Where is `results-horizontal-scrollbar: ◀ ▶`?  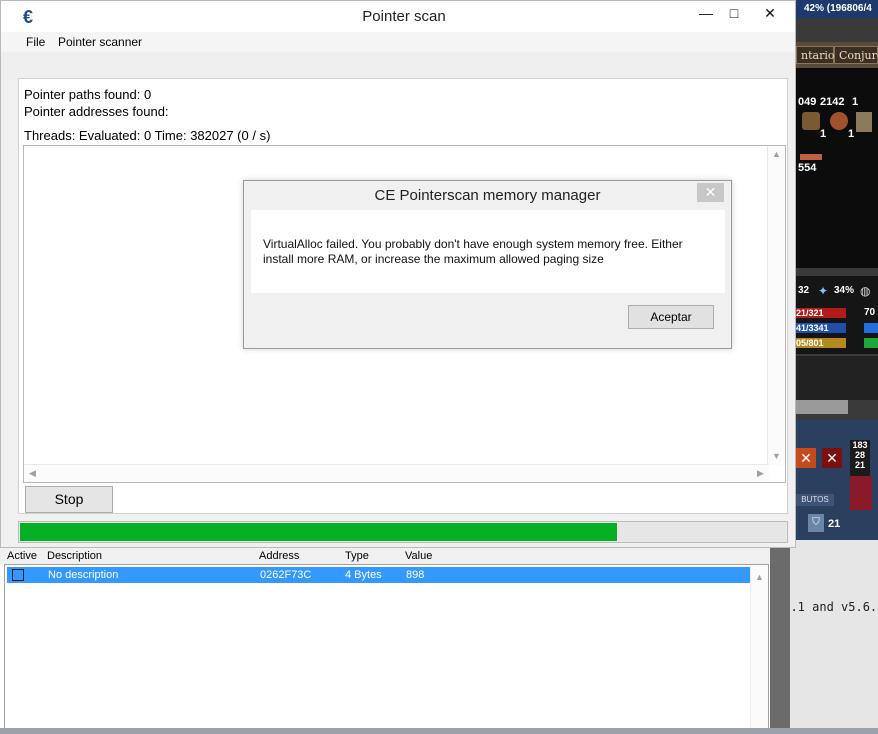
results-horizontal-scrollbar: ◀ ▶ is located at coordinates (396, 473).